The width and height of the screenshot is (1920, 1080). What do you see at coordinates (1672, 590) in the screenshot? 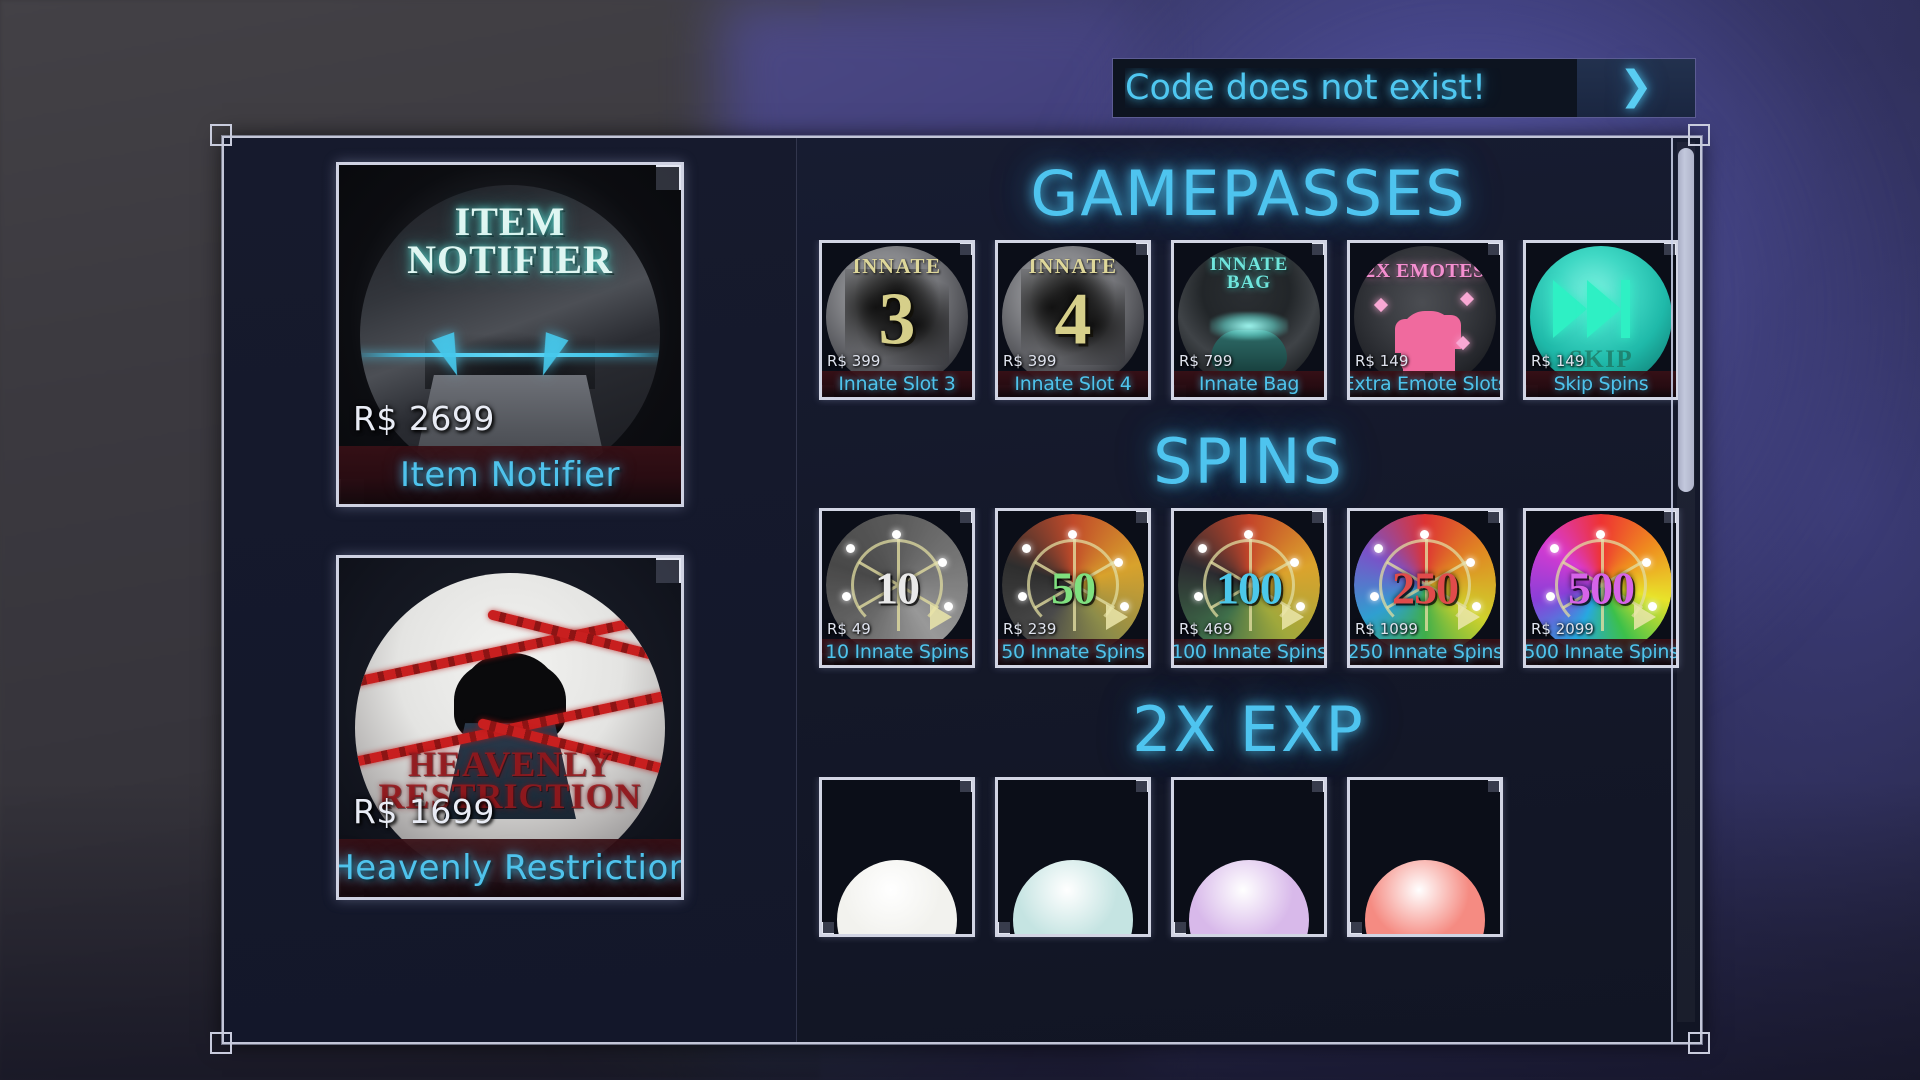
I see `scroll-edge-line` at bounding box center [1672, 590].